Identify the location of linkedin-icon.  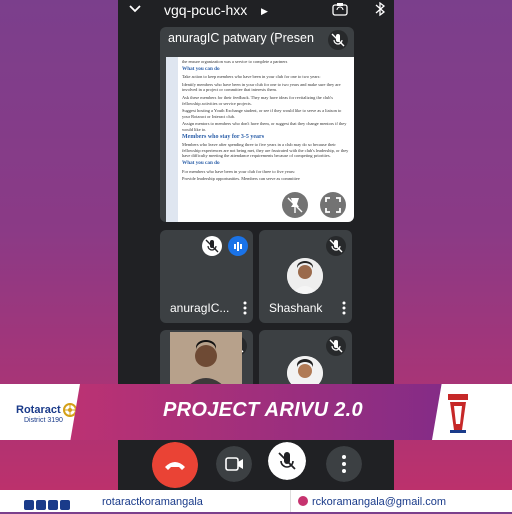
(65, 504).